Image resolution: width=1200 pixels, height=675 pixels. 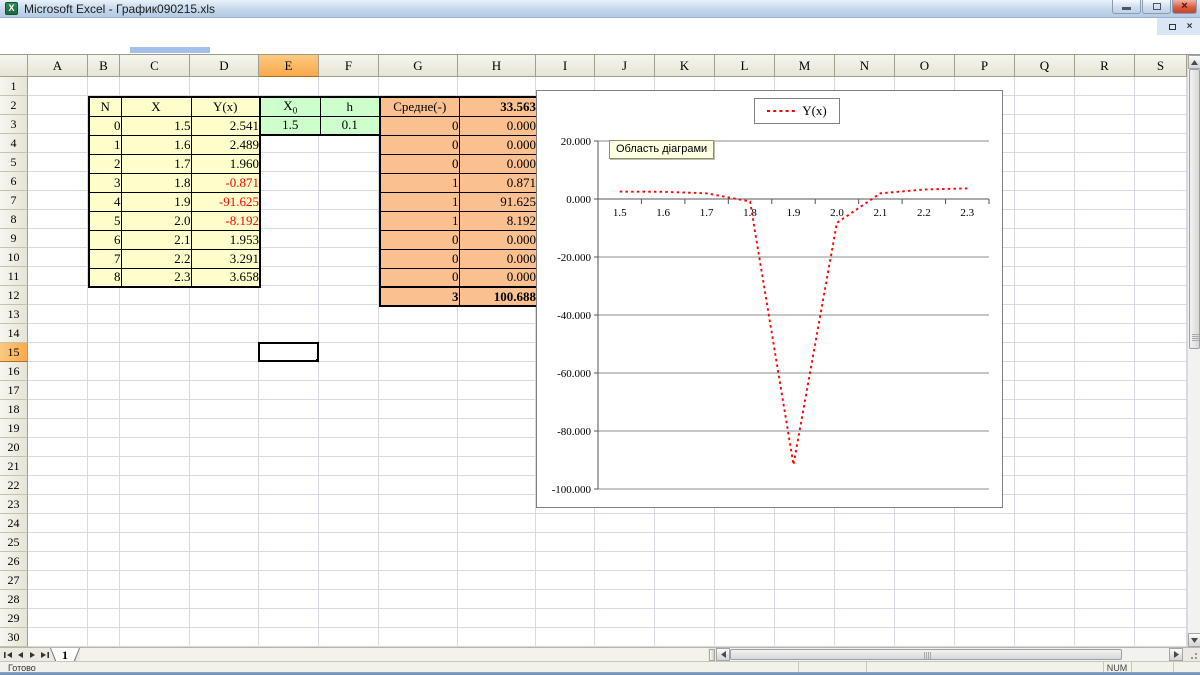 What do you see at coordinates (1194, 640) in the screenshot?
I see `scroll-down-button` at bounding box center [1194, 640].